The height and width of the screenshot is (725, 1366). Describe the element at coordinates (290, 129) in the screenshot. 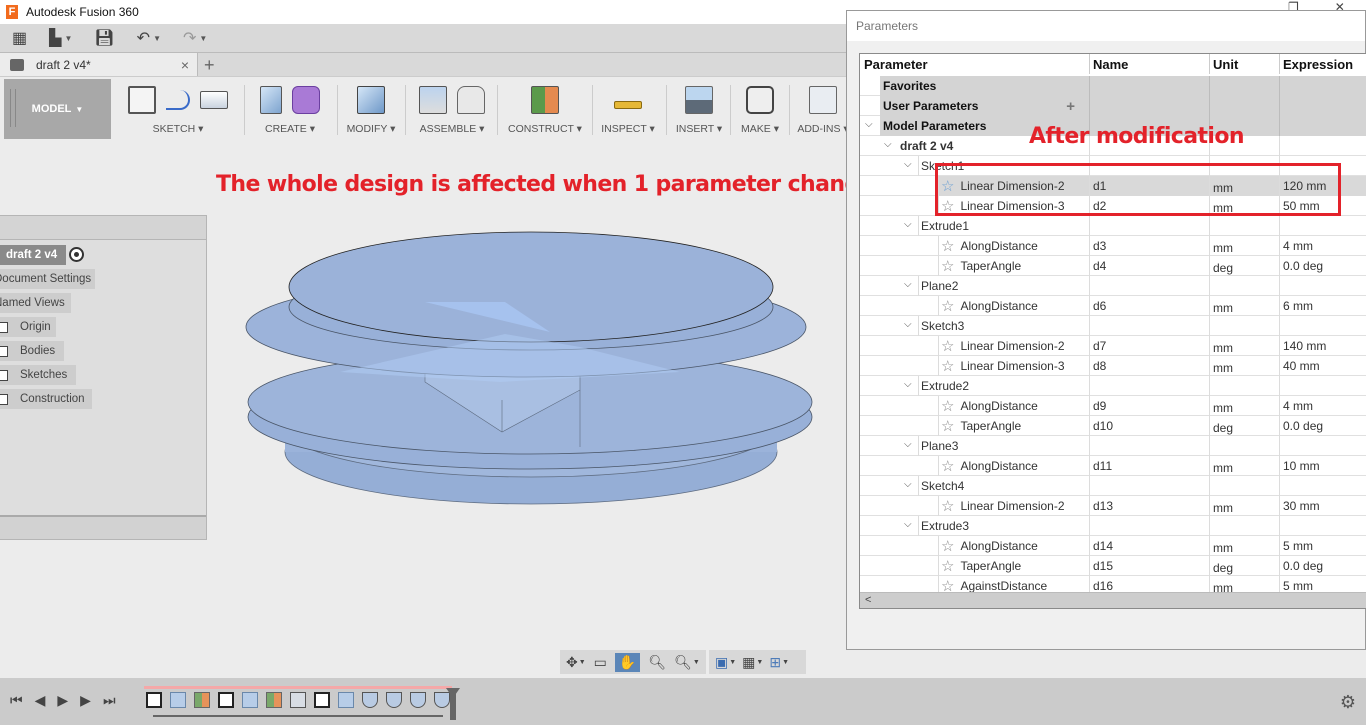

I see `create-menu: CREATE ▾` at that location.